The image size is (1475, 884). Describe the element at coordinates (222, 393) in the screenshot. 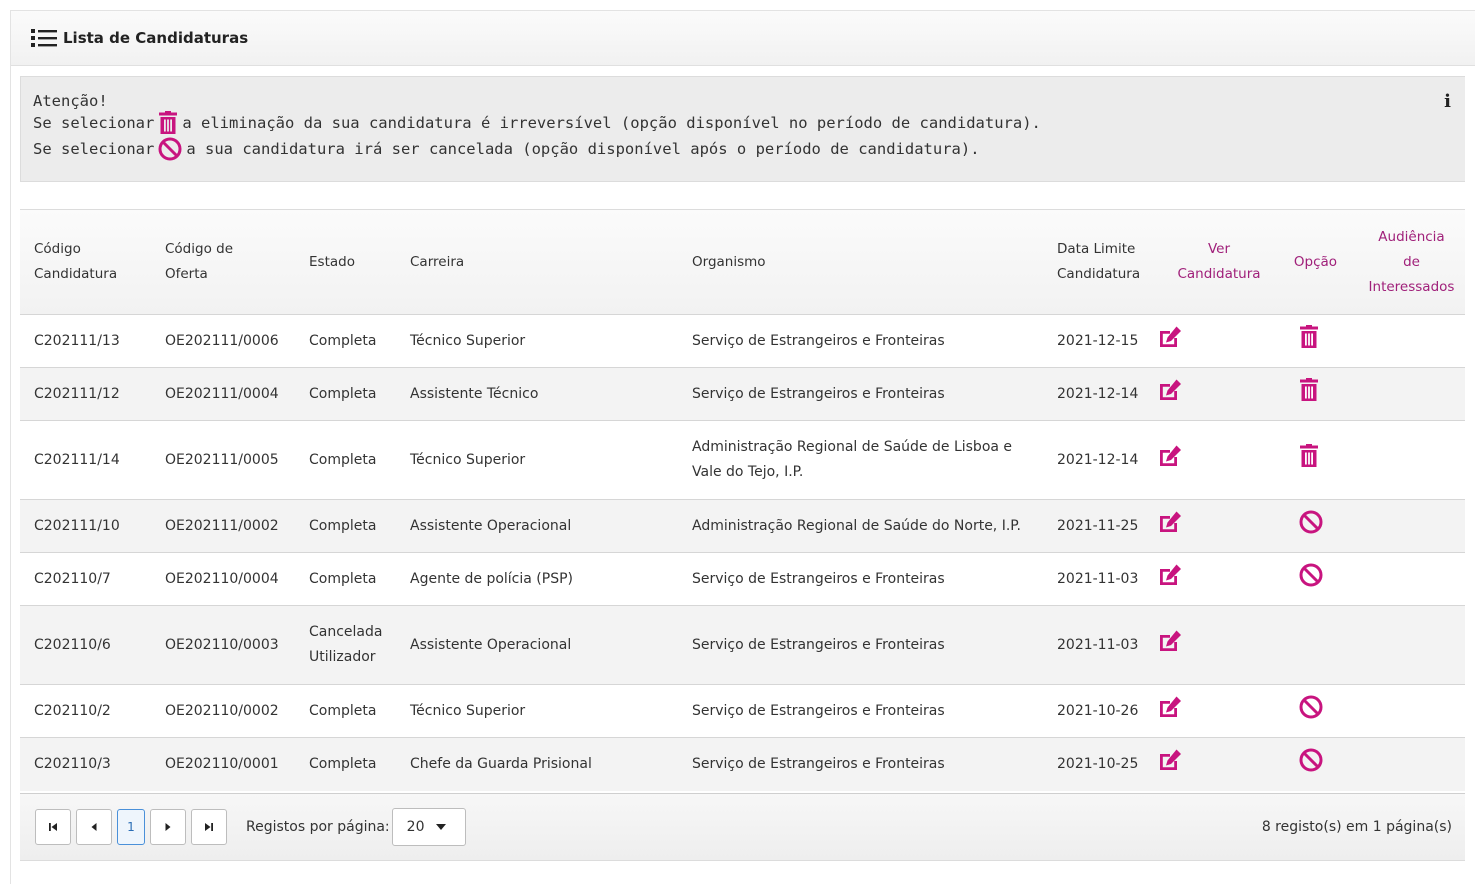

I see `cell-oferta: OE202111/0004` at that location.